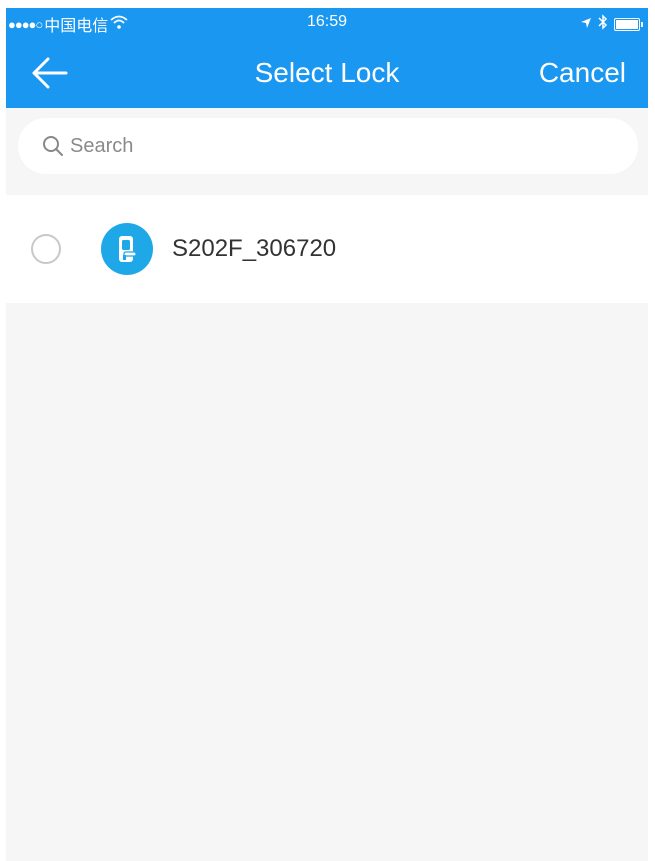 This screenshot has height=861, width=655. What do you see at coordinates (628, 24) in the screenshot?
I see `battery-icon` at bounding box center [628, 24].